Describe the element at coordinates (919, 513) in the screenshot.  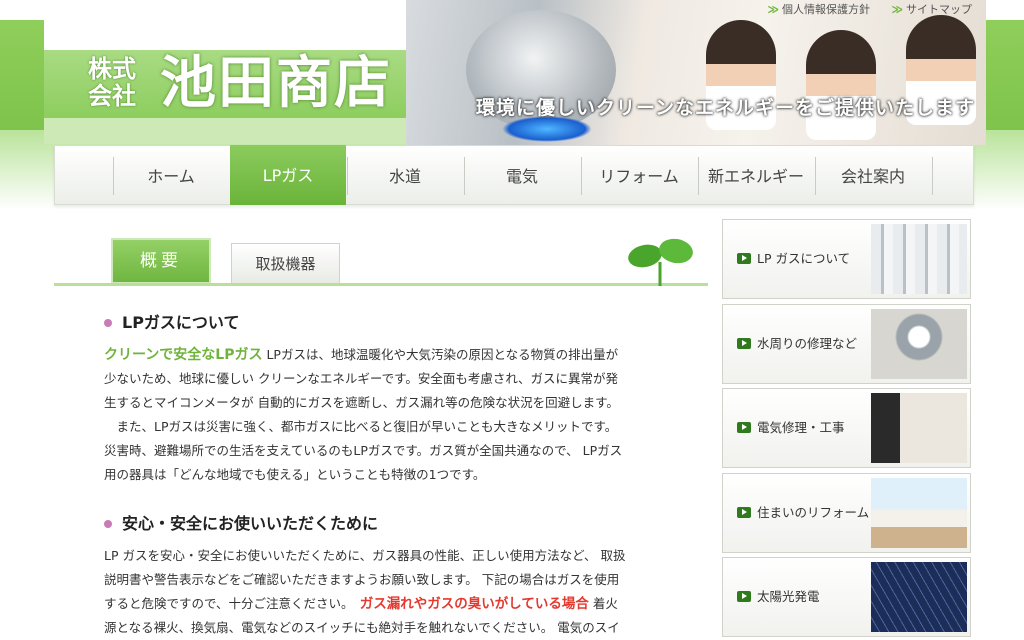
I see `kitchen-thumbnail` at that location.